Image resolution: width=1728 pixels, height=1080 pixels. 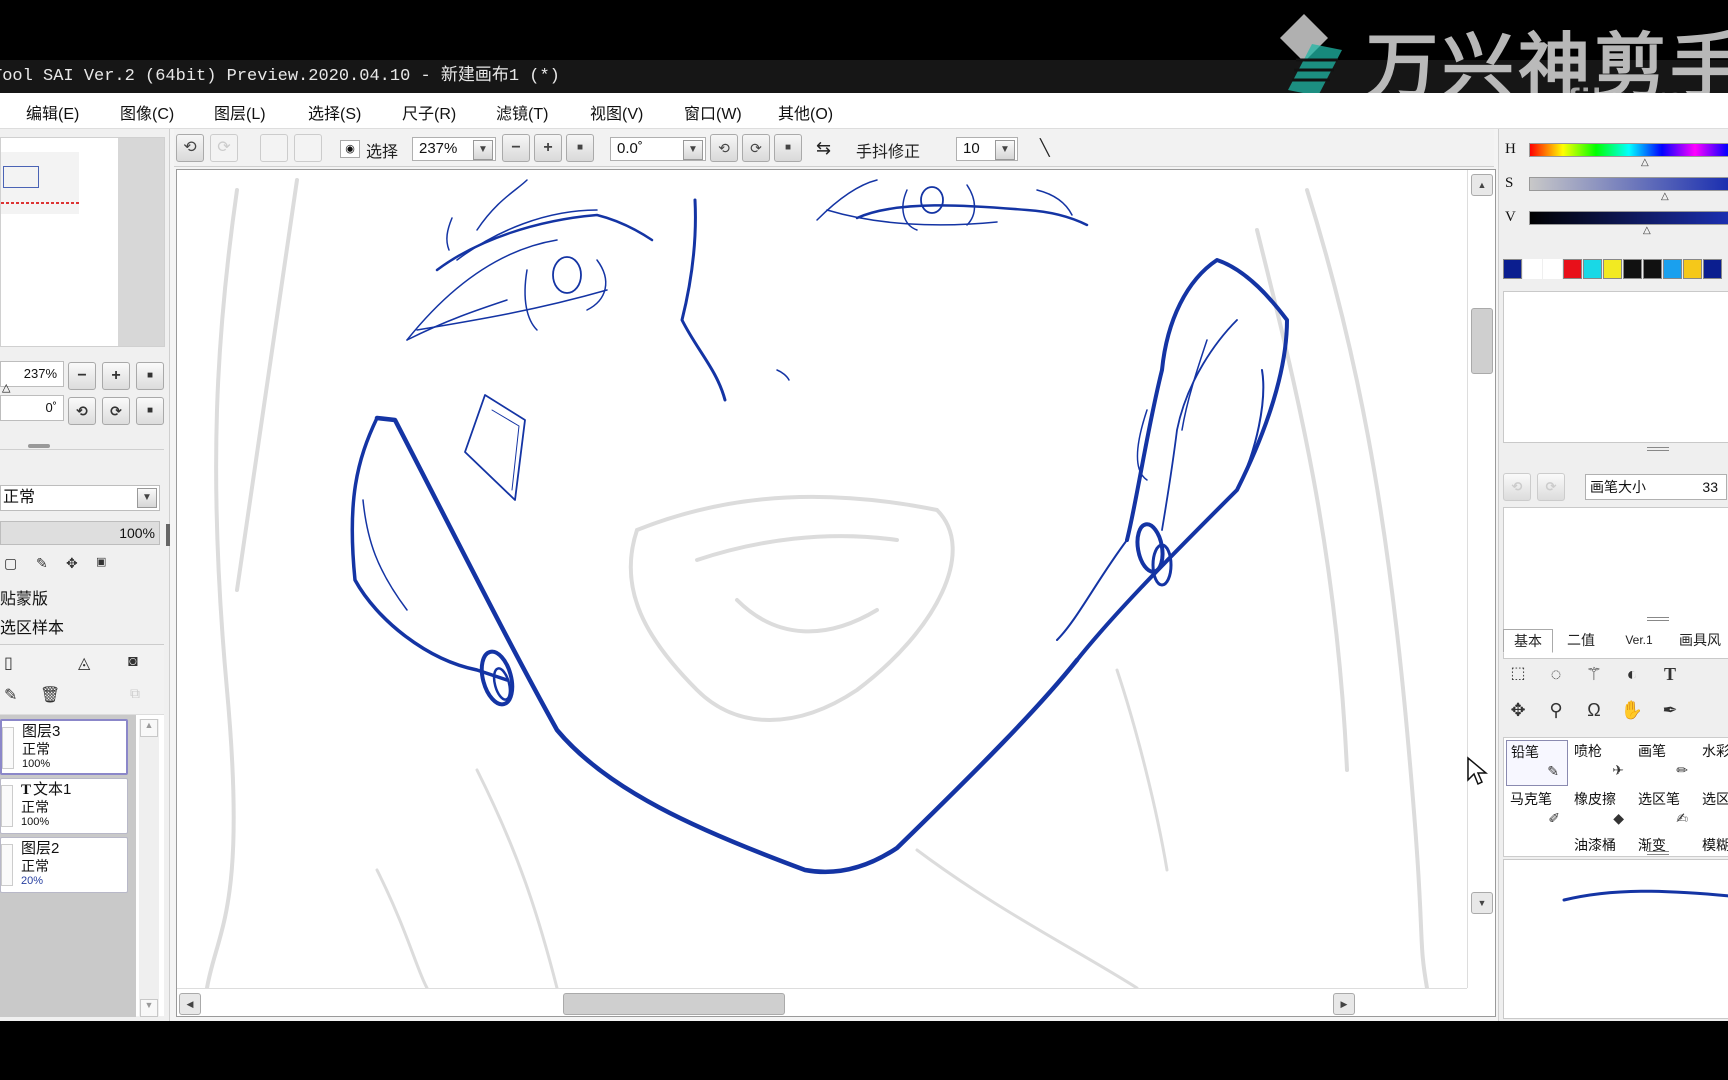 What do you see at coordinates (1581, 641) in the screenshot?
I see `tab-binary: 二值` at bounding box center [1581, 641].